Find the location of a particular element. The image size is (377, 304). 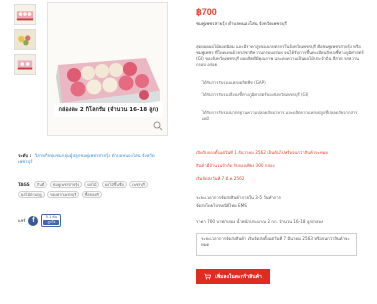

tag-item: ผลไม้ตามฤดู is located at coordinates (31, 194).